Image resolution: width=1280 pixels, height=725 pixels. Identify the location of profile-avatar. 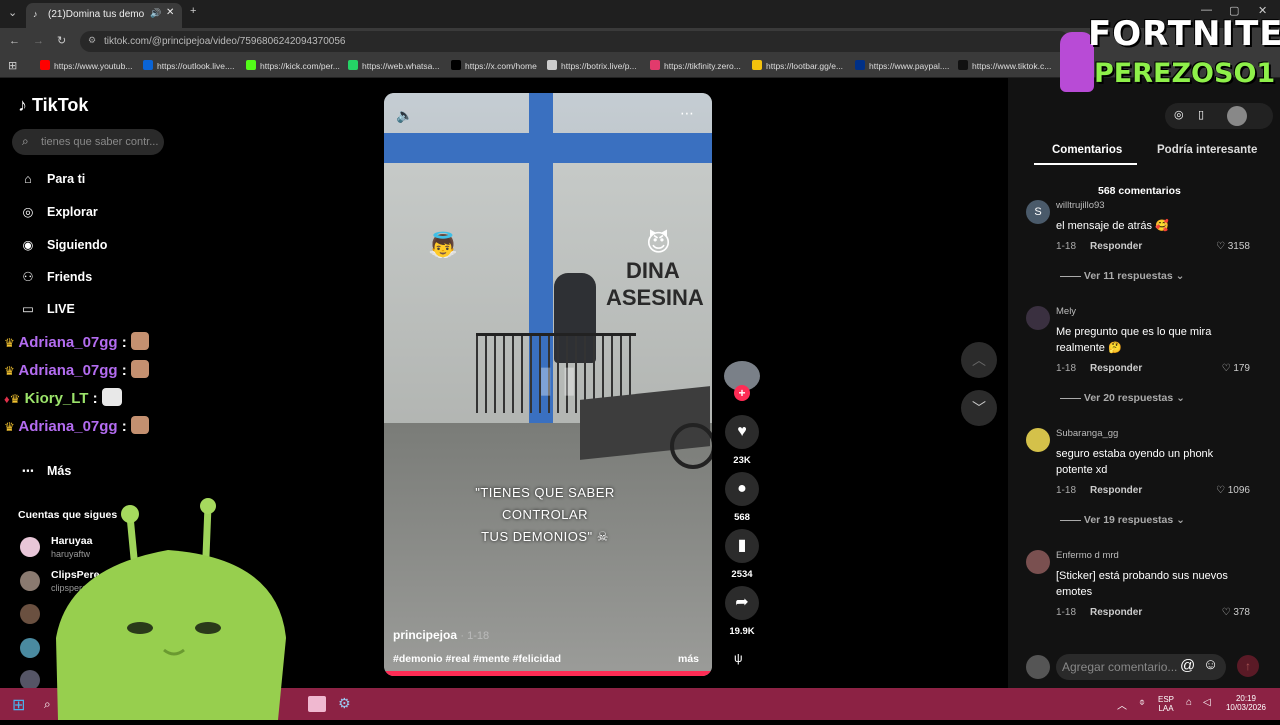
(1237, 116).